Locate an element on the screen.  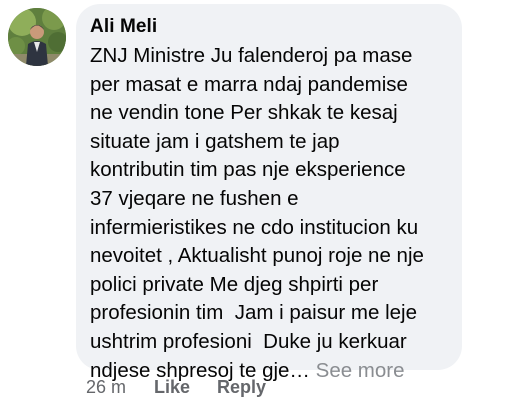
profile-photo-icon is located at coordinates (37, 37).